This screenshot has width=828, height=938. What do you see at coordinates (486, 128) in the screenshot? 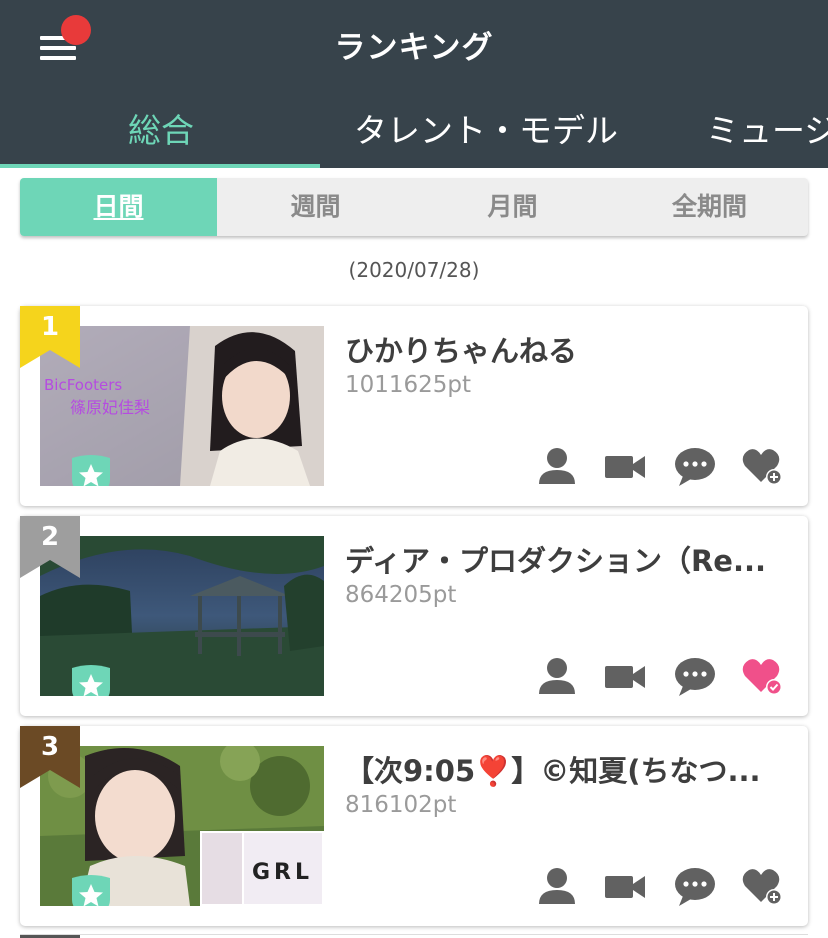
I see `tab-talent-model: タレント・モデル` at bounding box center [486, 128].